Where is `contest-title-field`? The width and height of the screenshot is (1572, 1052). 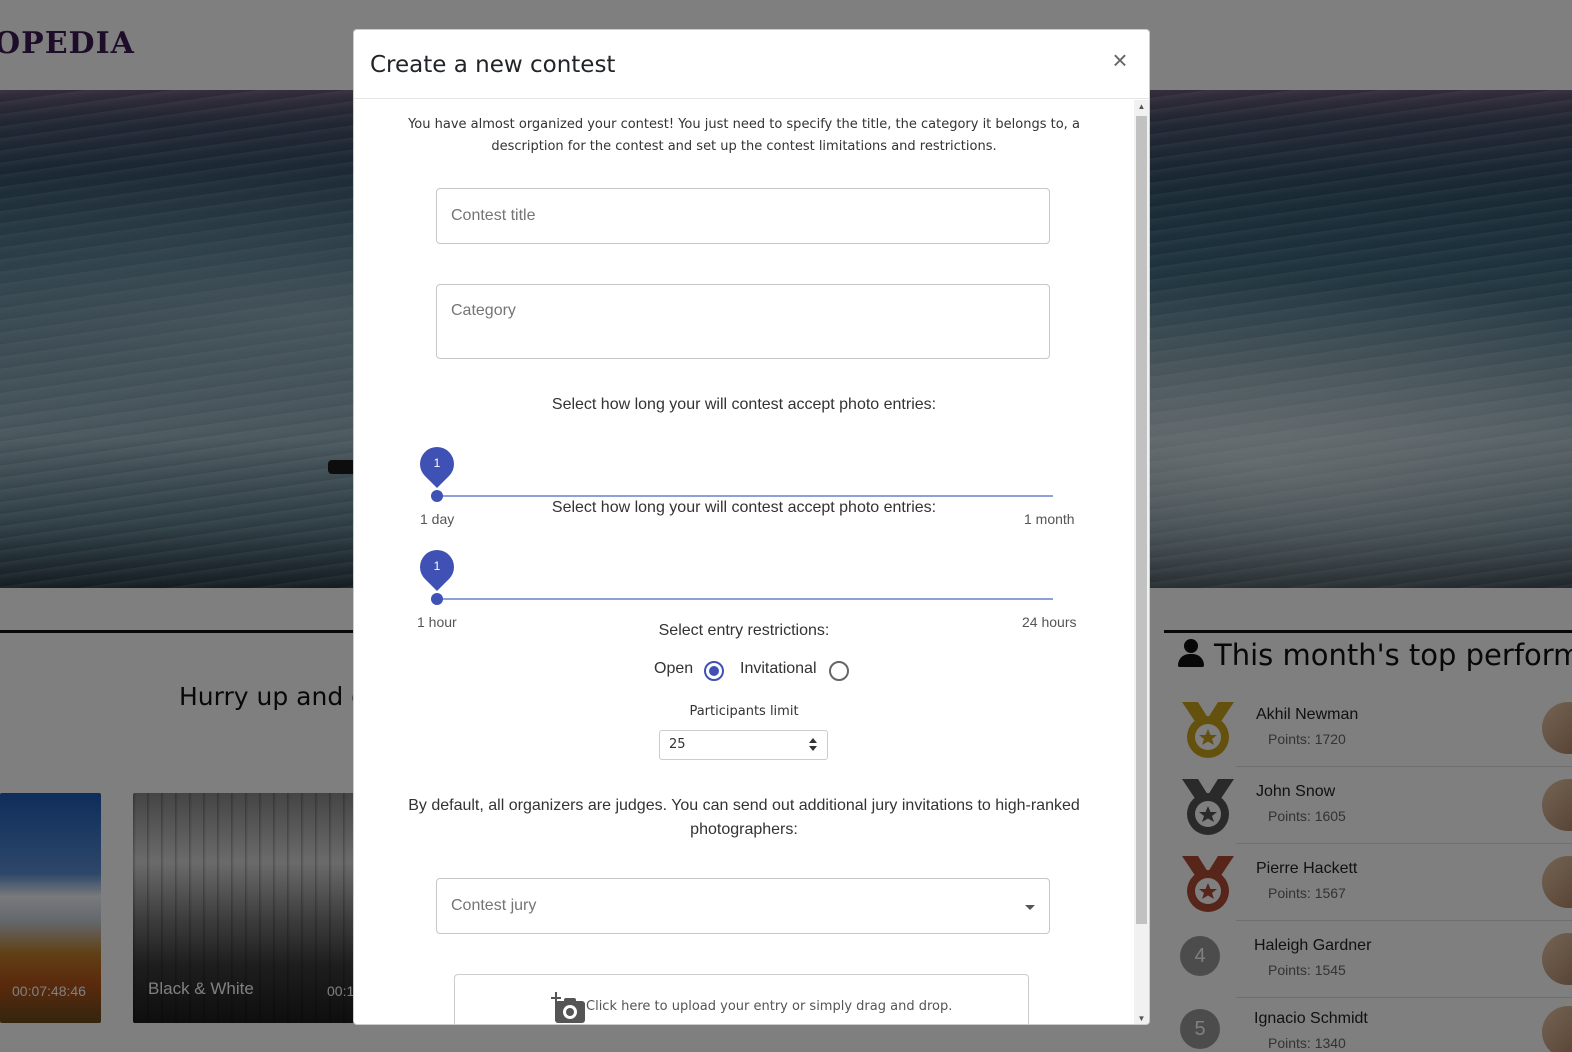
contest-title-field is located at coordinates (743, 216).